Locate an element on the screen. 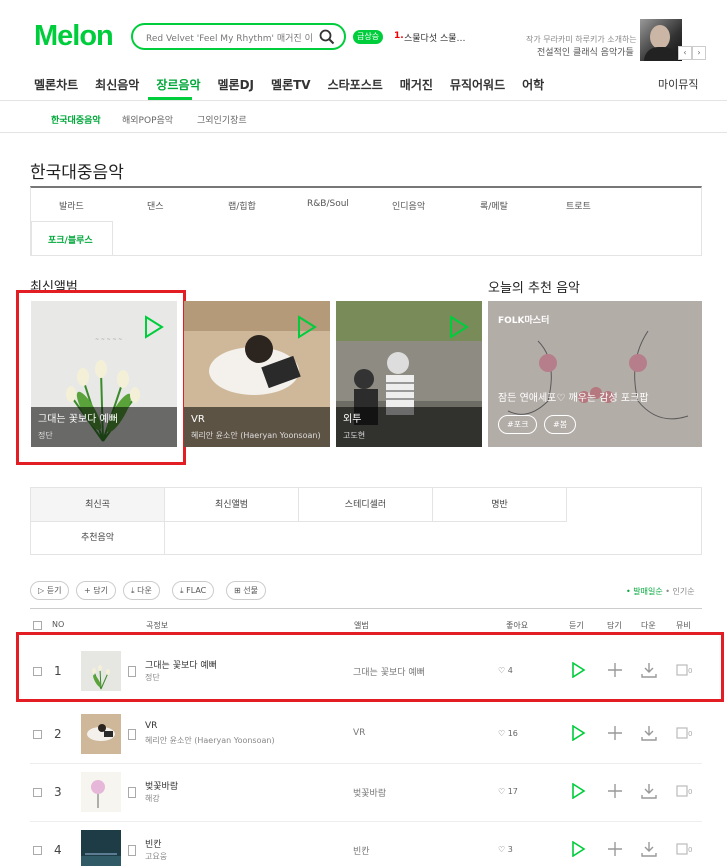 This screenshot has width=727, height=866. search-box: Red Velvet 'Feel My Rhythm' 매거진 이벤트! is located at coordinates (238, 36).